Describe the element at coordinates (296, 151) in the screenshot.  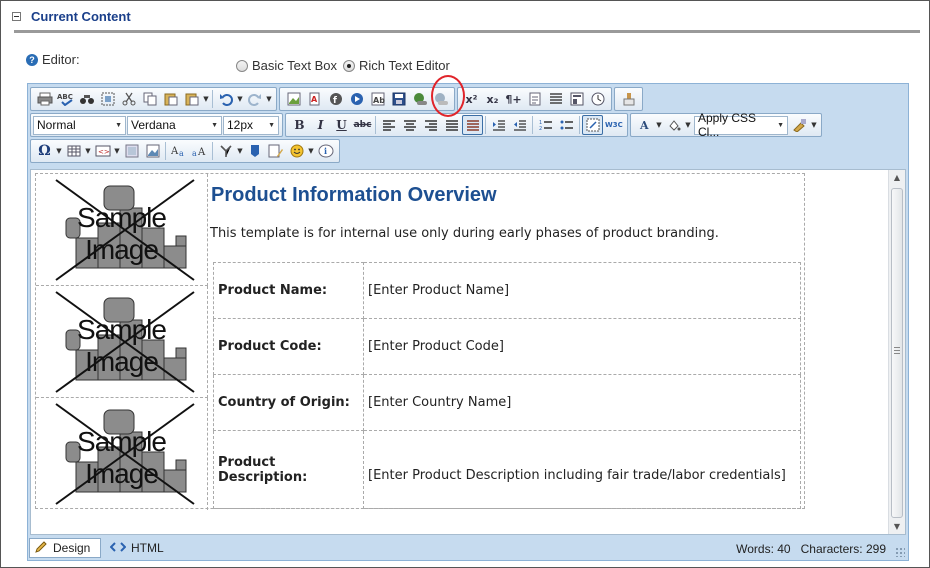
I see `smiley-icon` at that location.